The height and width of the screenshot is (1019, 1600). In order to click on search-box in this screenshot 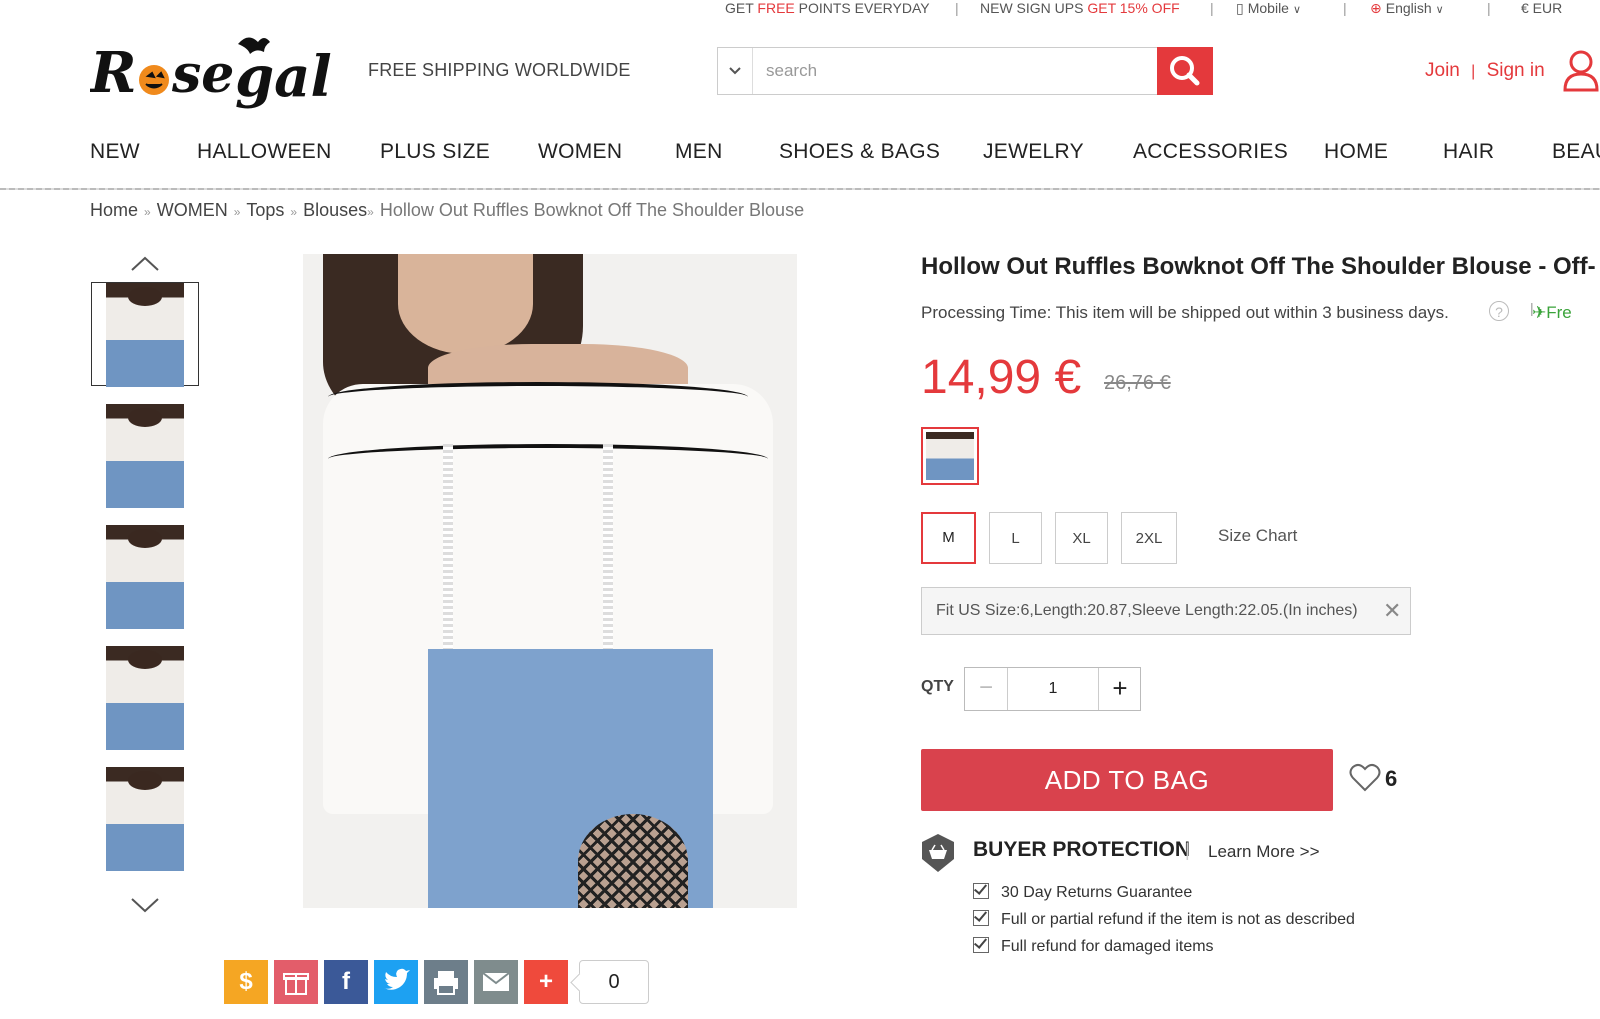, I will do `click(965, 71)`.